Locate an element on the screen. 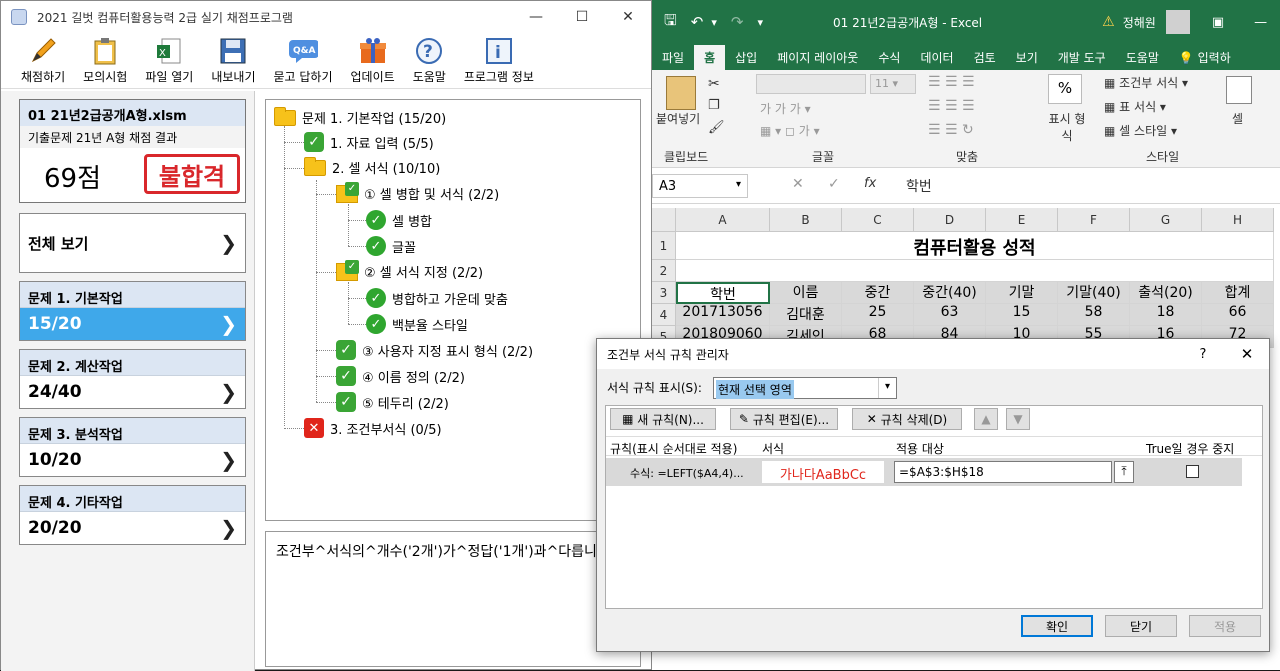  tree-item-cell-format: 2. 셀 서식 (10/10) is located at coordinates (372, 166).